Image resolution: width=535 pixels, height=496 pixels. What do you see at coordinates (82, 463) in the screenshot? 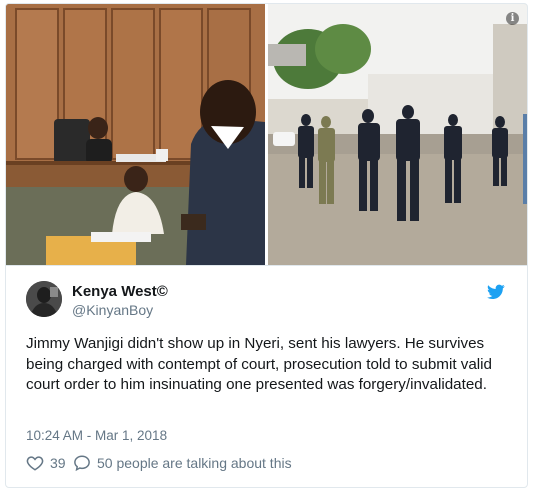
I see `speech-bubble-icon` at bounding box center [82, 463].